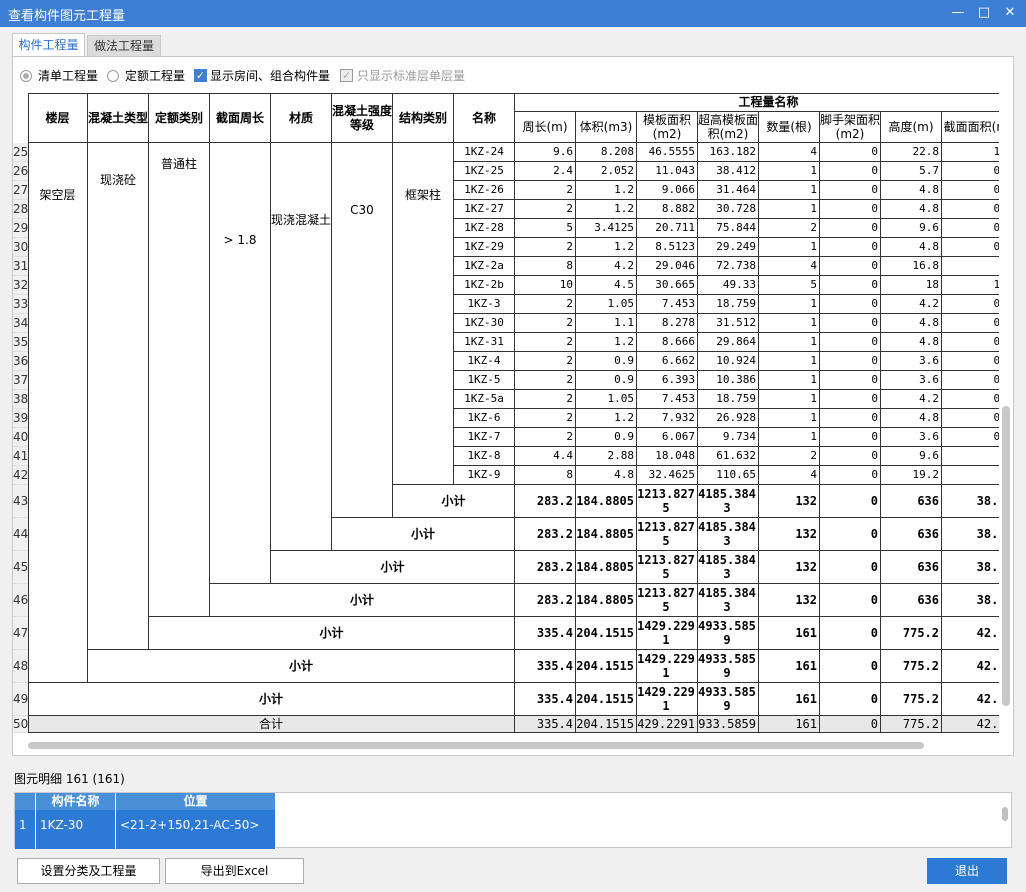  What do you see at coordinates (728, 342) in the screenshot?
I see `cell-value: 29.864` at bounding box center [728, 342].